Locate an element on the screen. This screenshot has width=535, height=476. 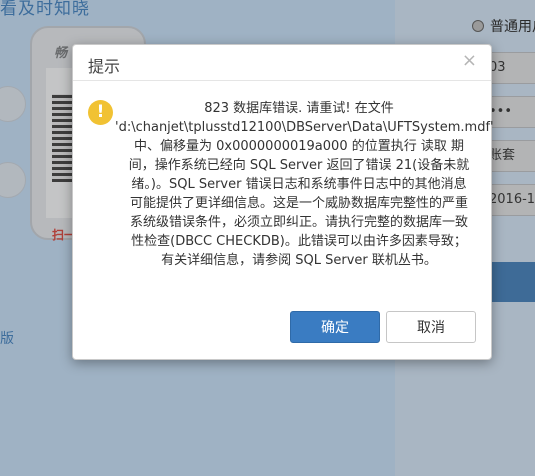
close-icon: × is located at coordinates (469, 61).